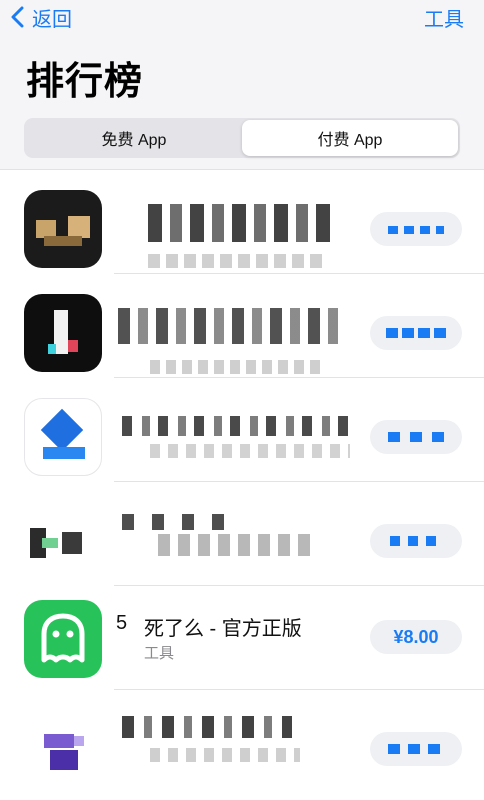  Describe the element at coordinates (444, 17) in the screenshot. I see `tools-link: 工具` at that location.